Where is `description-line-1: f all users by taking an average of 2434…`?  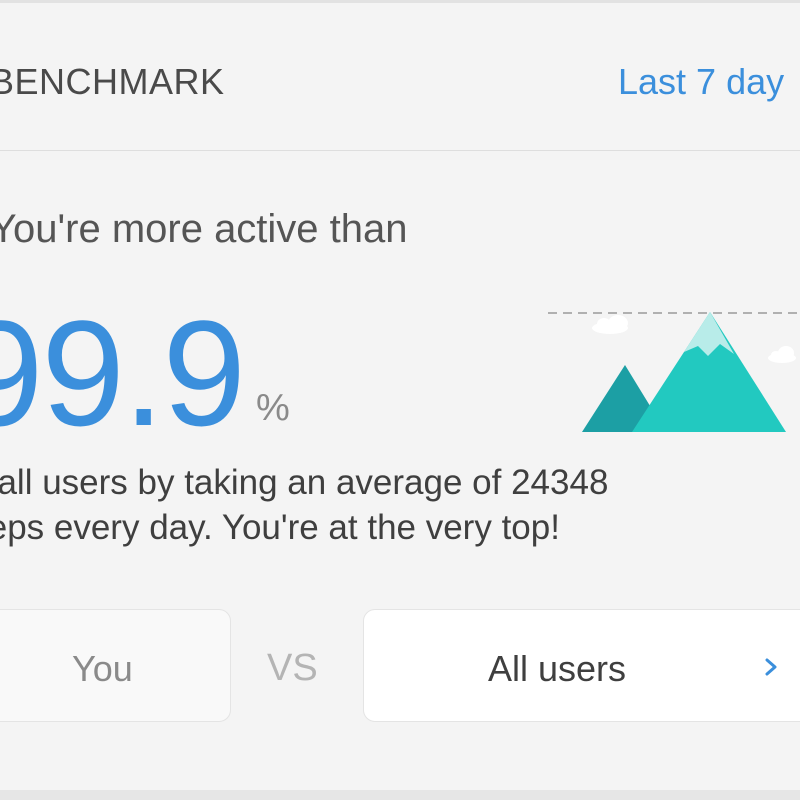 description-line-1: f all users by taking an average of 2434… is located at coordinates (304, 482).